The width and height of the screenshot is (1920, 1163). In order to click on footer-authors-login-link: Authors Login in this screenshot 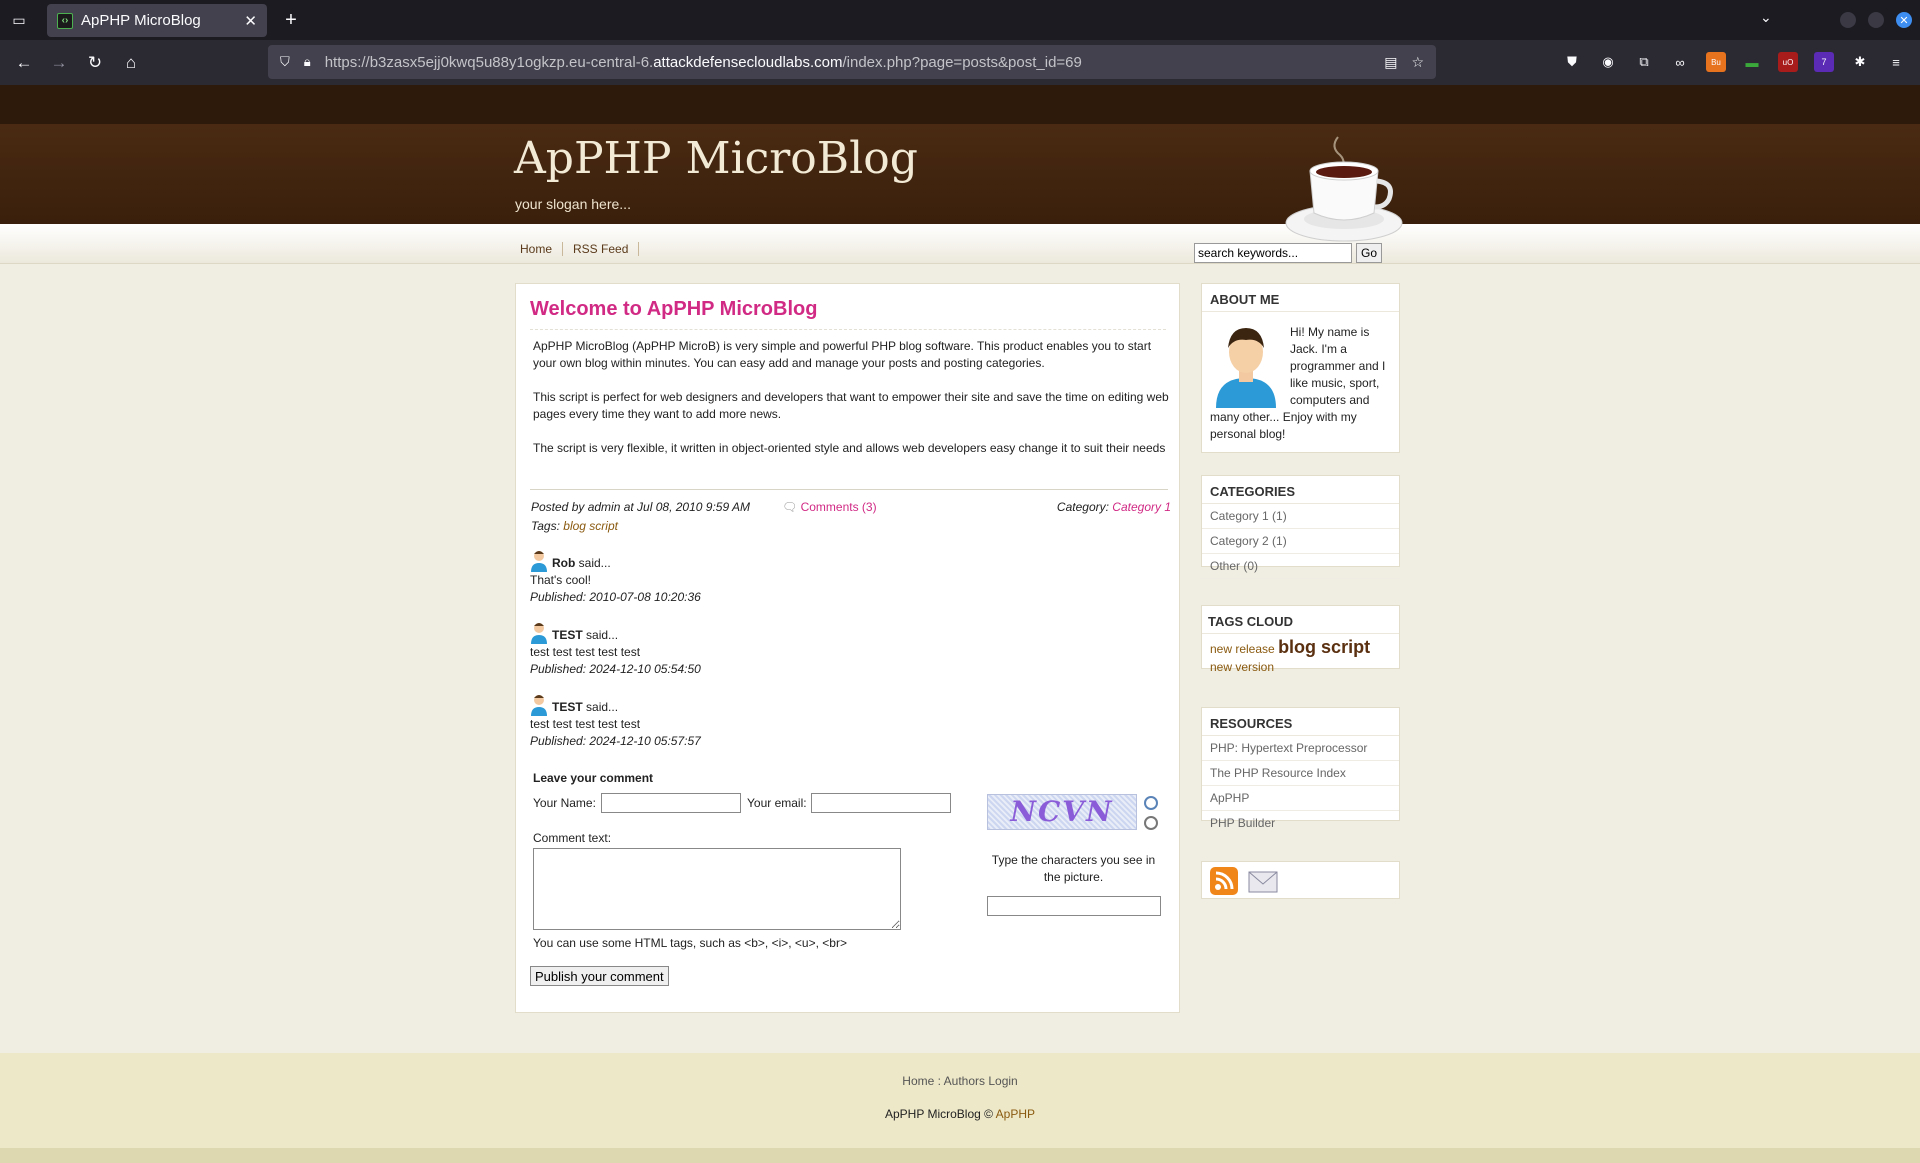, I will do `click(981, 1081)`.